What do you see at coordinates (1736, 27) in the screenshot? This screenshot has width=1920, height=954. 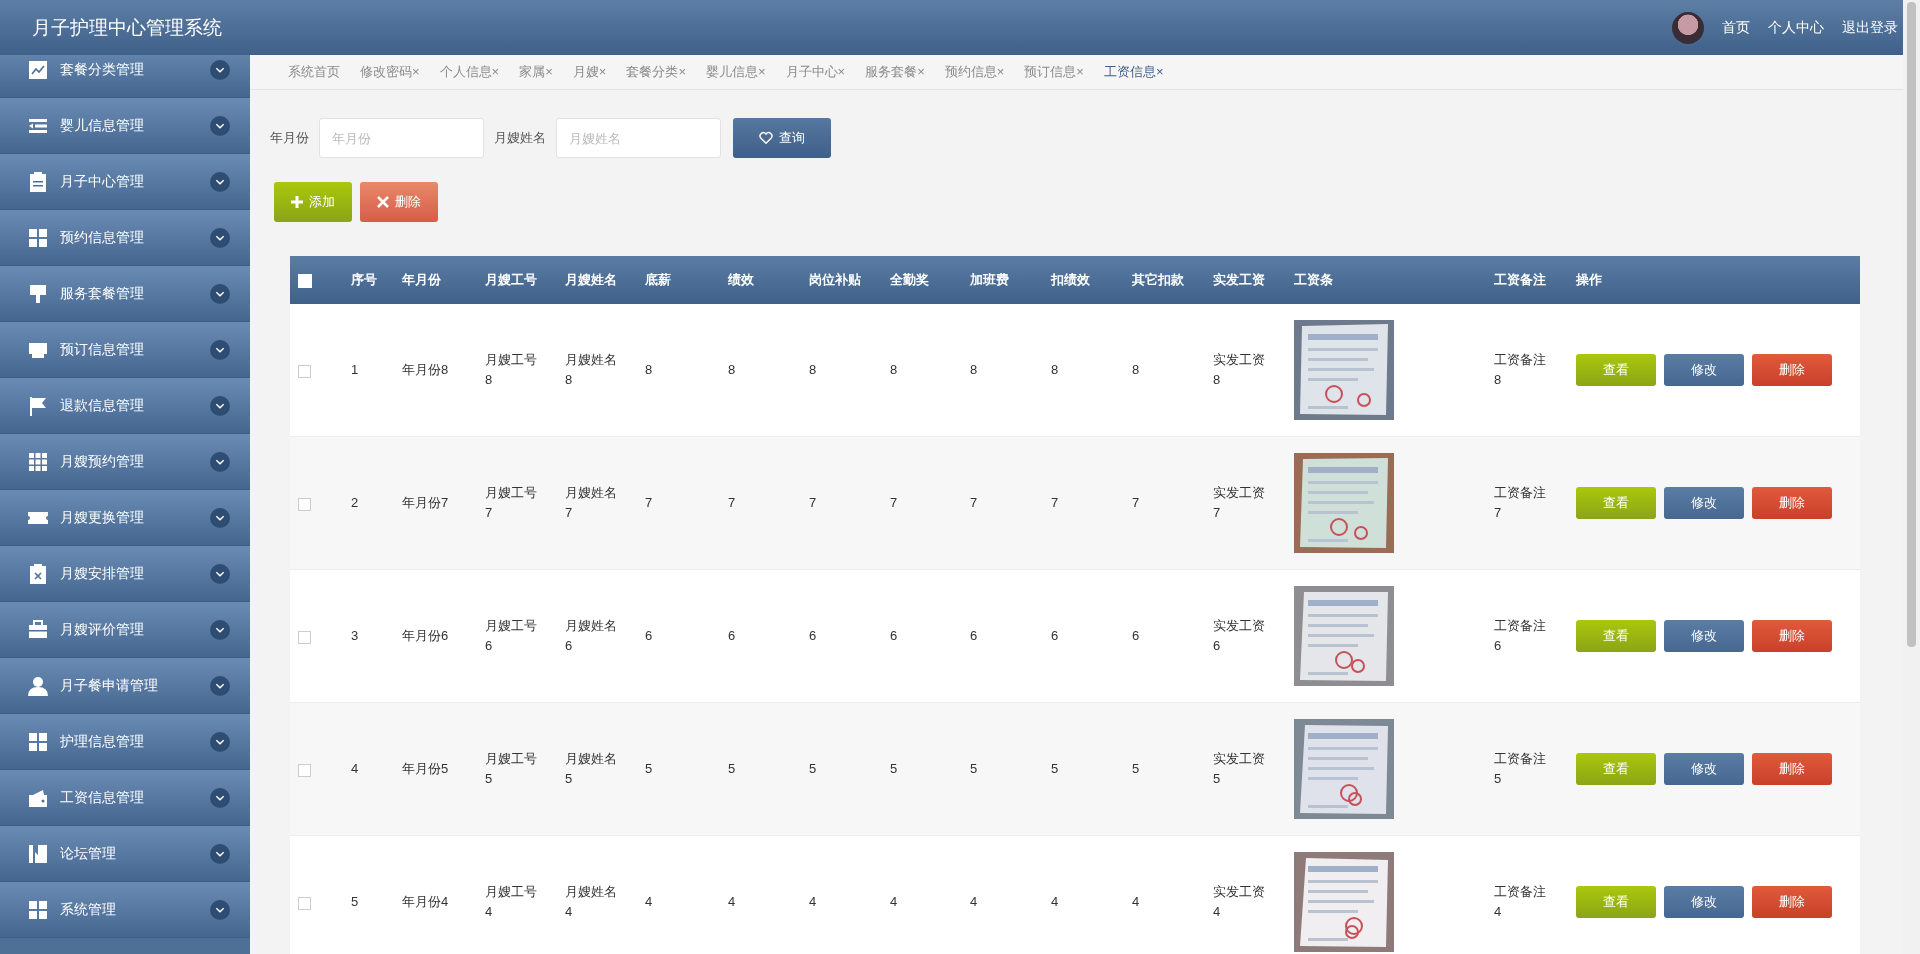 I see `nav-link: 首页` at bounding box center [1736, 27].